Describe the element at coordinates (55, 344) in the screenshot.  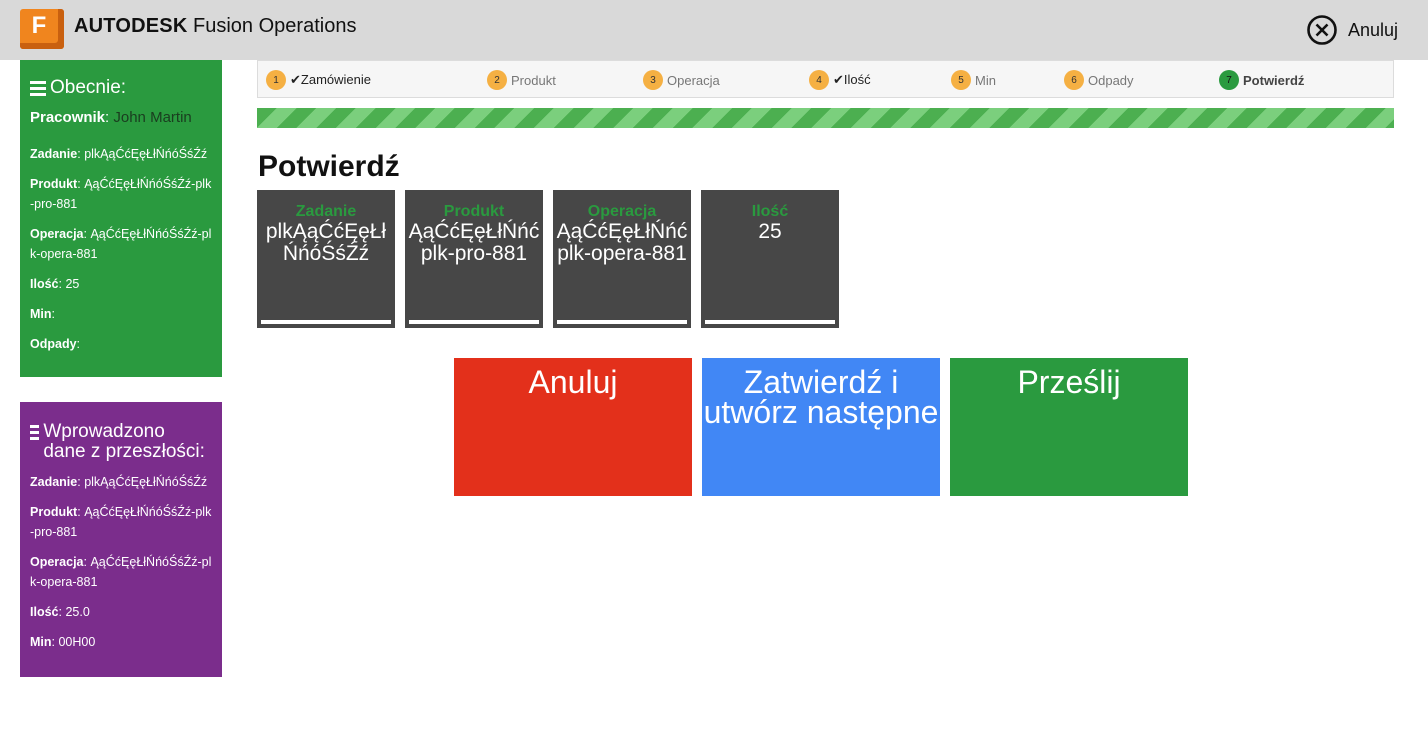
I see `current-row-waste: Odpady:` at that location.